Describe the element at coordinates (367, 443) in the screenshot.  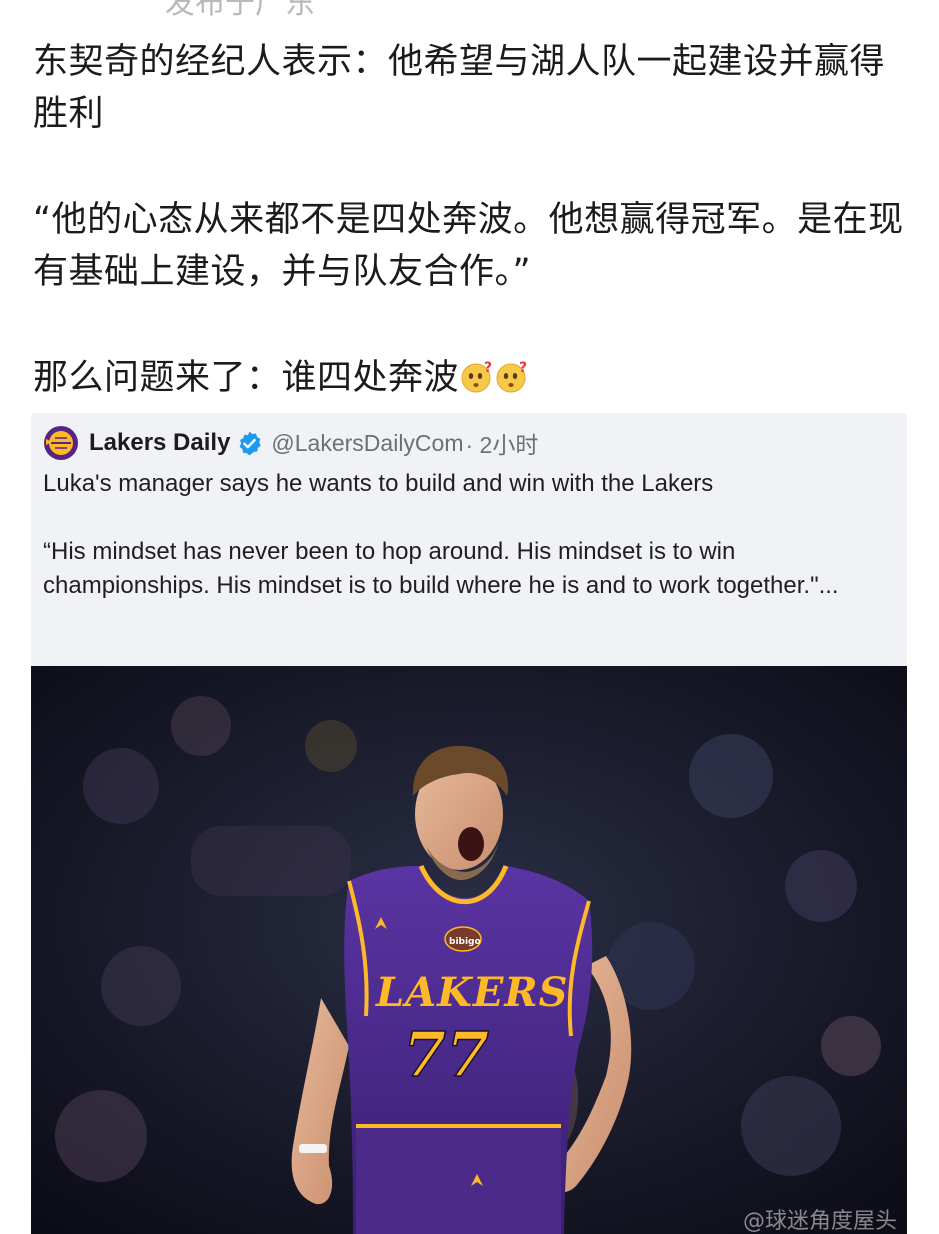
I see `tweet-handle: @LakersDailyCom` at that location.